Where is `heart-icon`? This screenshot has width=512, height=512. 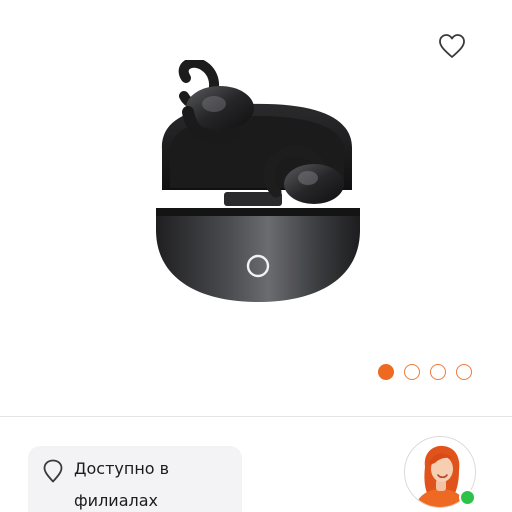
heart-icon is located at coordinates (452, 46).